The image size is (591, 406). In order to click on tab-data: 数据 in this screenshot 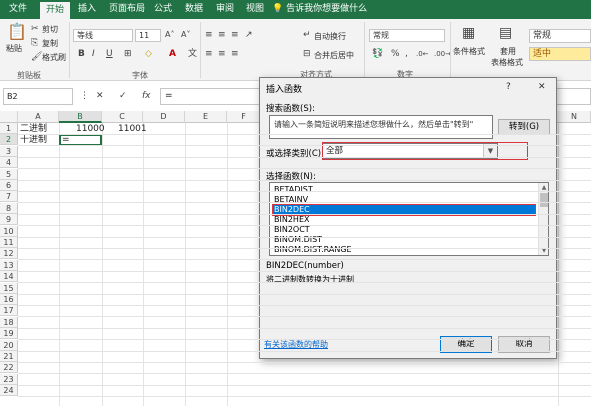, I will do `click(194, 9)`.